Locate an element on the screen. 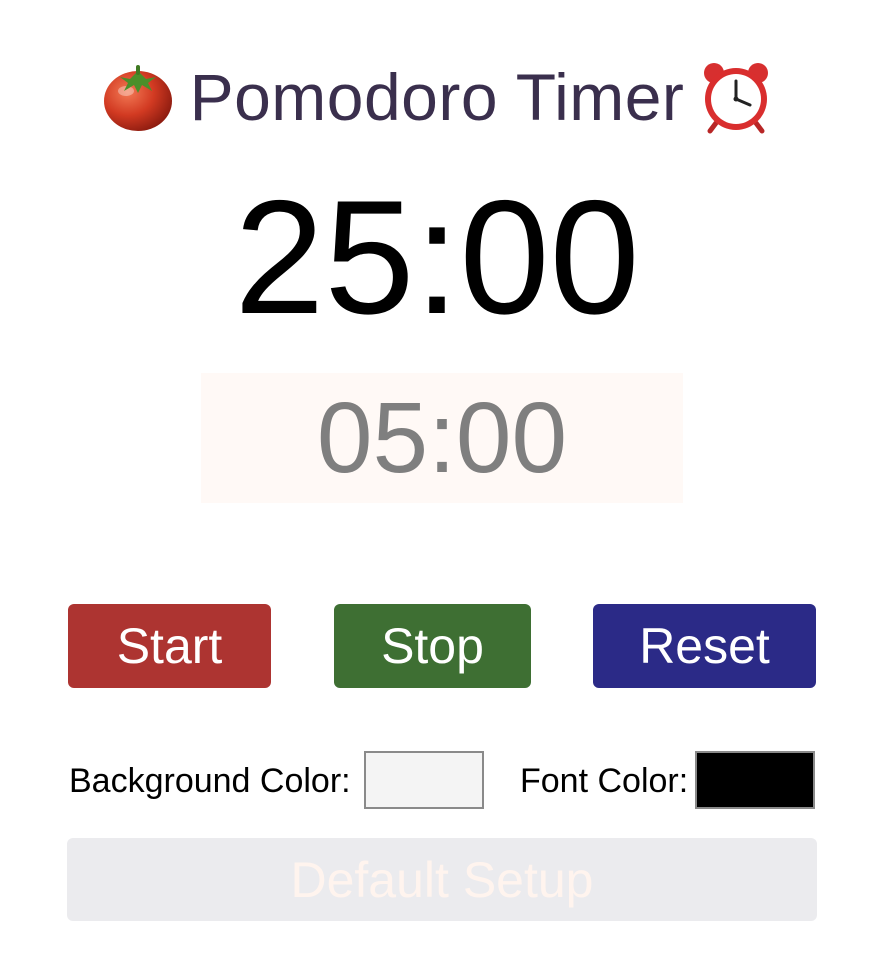 The width and height of the screenshot is (874, 980). title-text: Pomodoro Timer is located at coordinates (437, 97).